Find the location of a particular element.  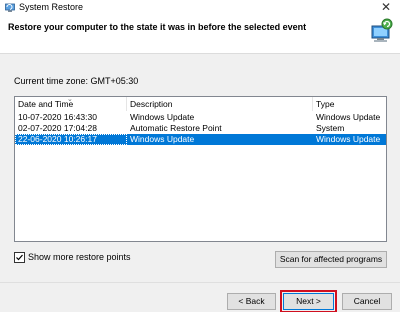

next-button-highlight is located at coordinates (308, 301).